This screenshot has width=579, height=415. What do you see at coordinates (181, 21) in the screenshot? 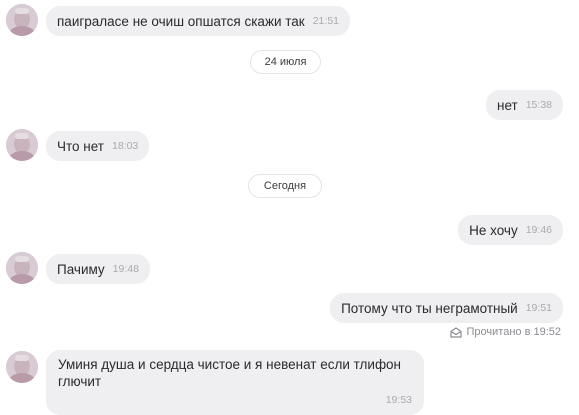
I see `message-text: паиграласе не очиш опшатся скажи так` at bounding box center [181, 21].